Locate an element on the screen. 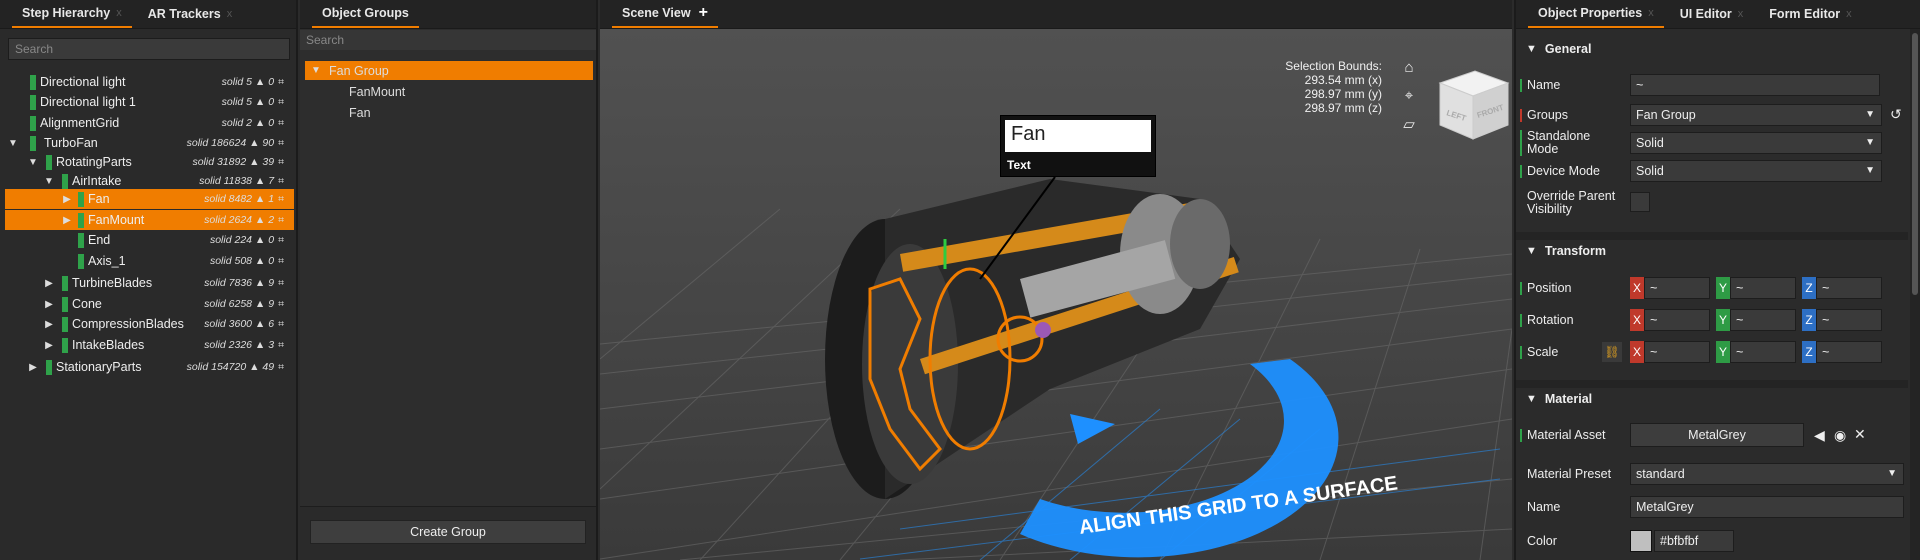  create-group-button: Create Group is located at coordinates (448, 532).